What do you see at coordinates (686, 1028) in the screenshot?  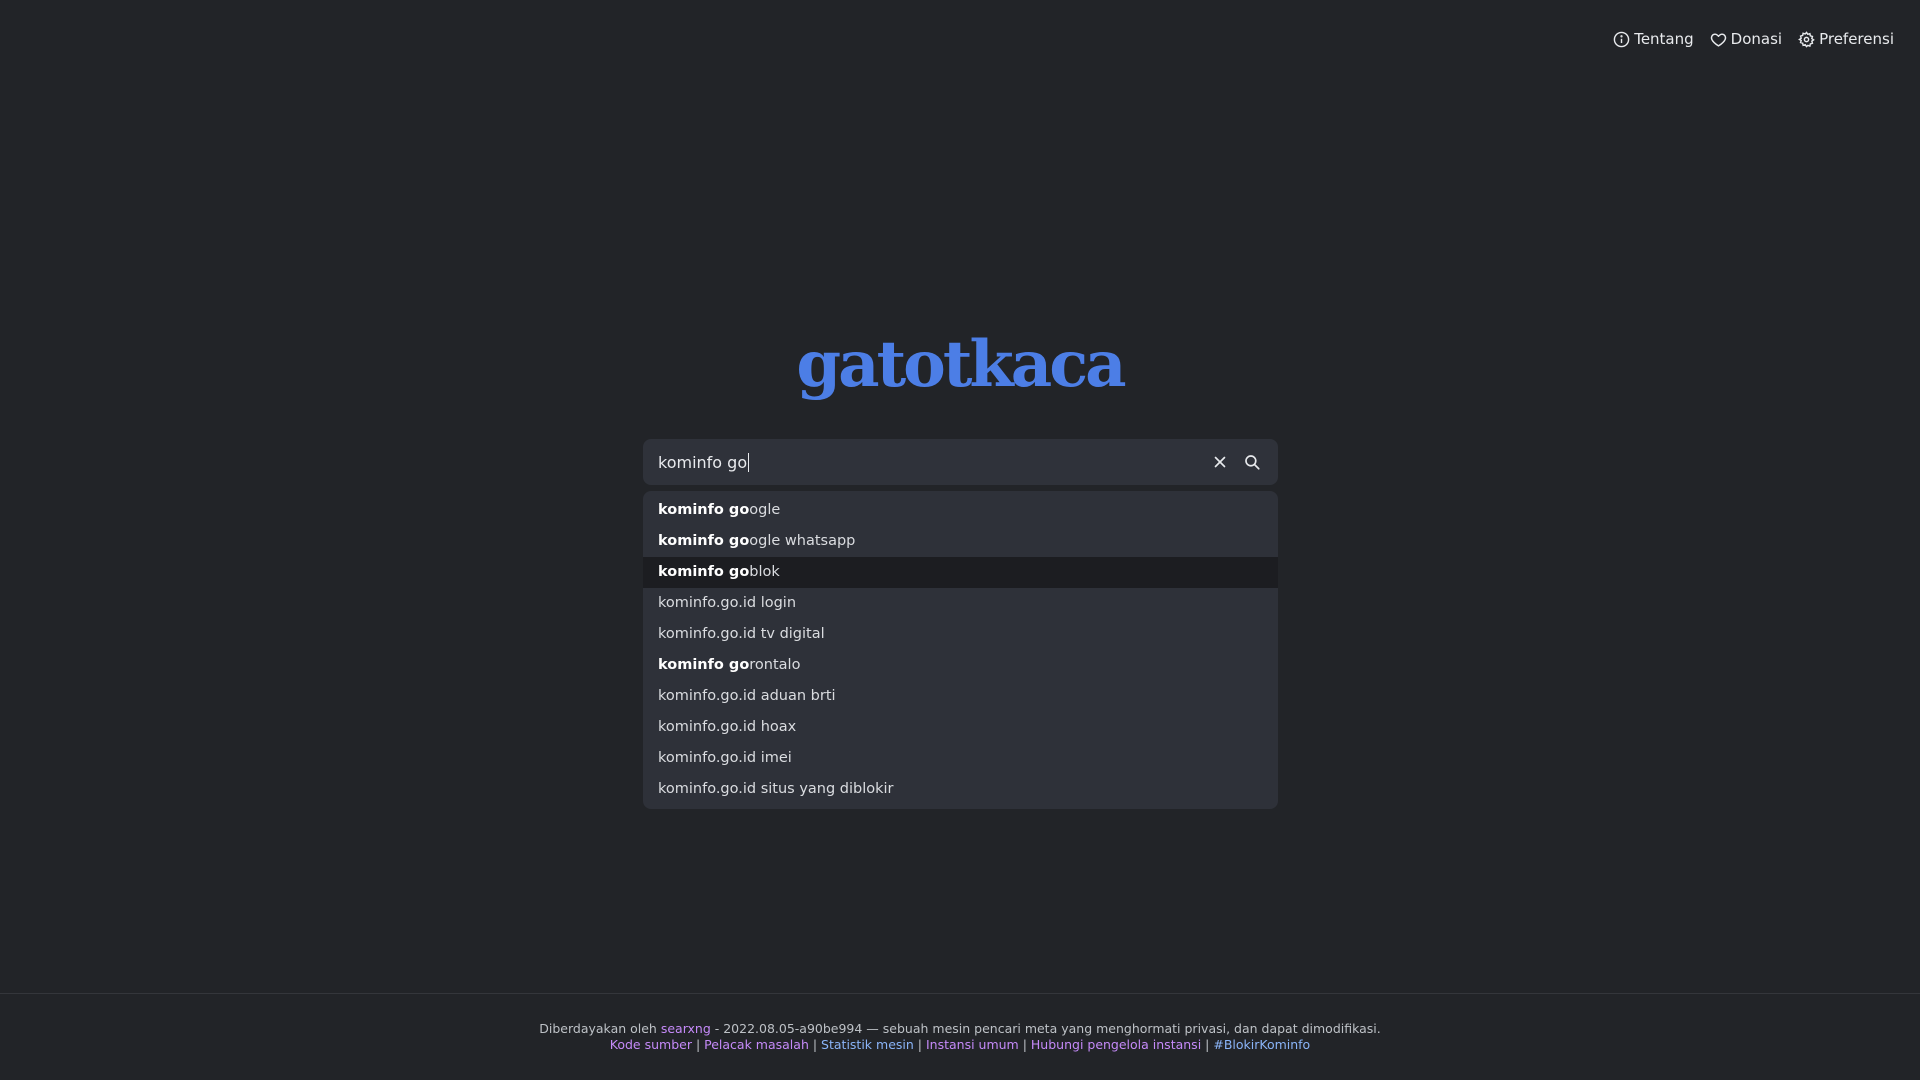 I see `searxng-link: searxng` at bounding box center [686, 1028].